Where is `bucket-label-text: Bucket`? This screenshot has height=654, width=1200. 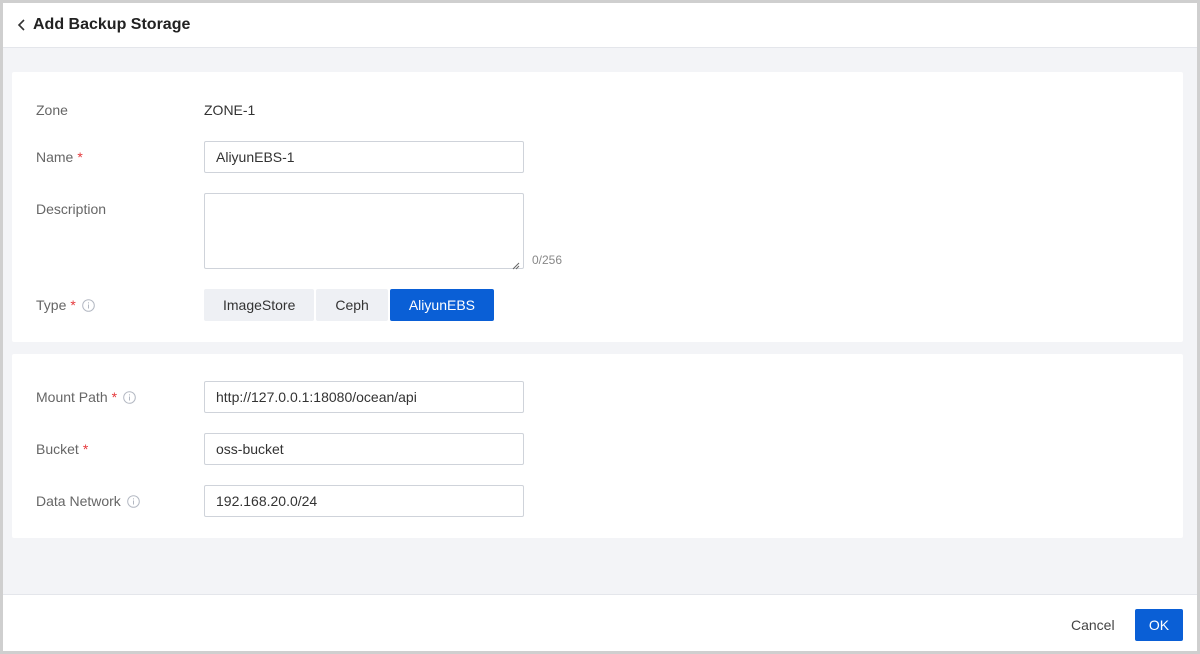
bucket-label-text: Bucket is located at coordinates (57, 449).